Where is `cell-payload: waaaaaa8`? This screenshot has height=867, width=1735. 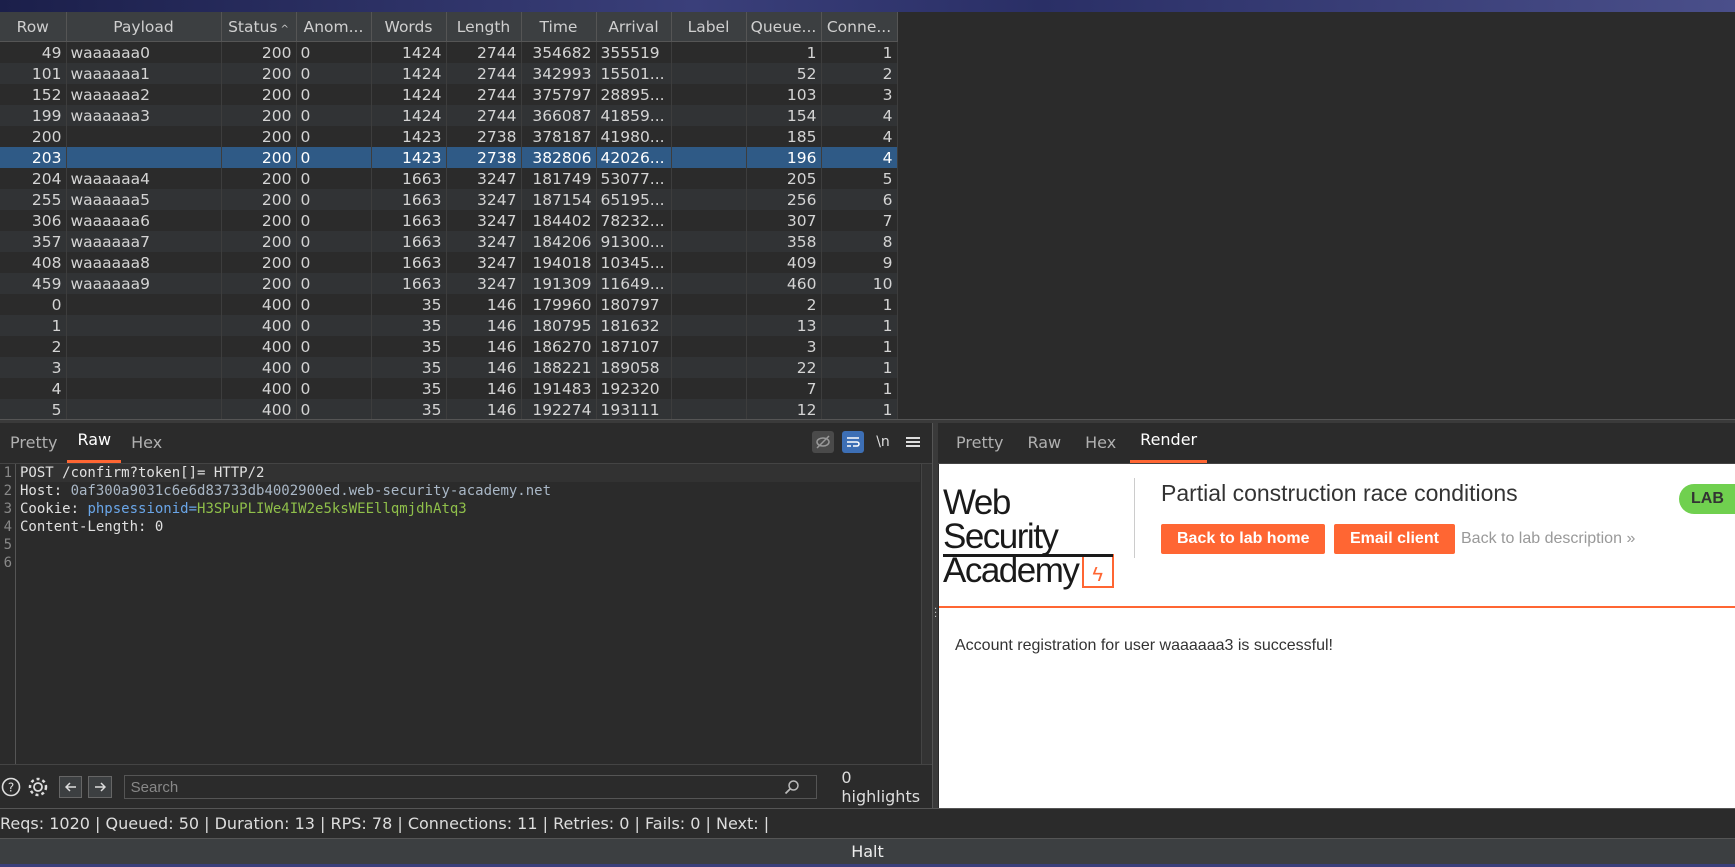
cell-payload: waaaaaa8 is located at coordinates (144, 262).